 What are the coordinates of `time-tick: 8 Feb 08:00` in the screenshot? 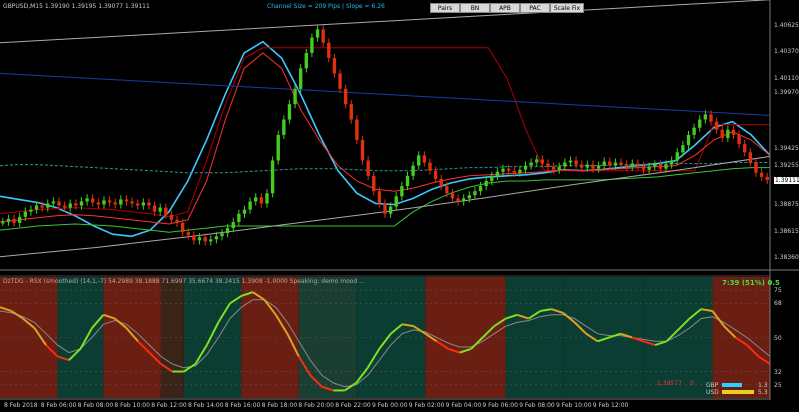 It's located at (95, 405).